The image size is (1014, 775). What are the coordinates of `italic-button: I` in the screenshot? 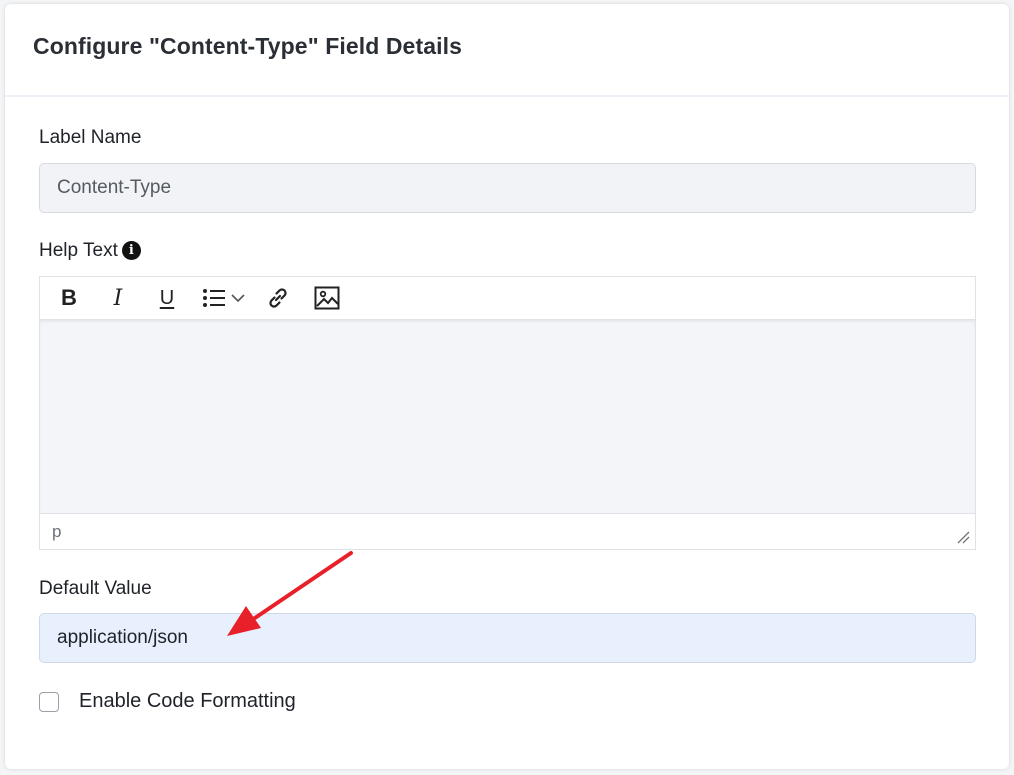 It's located at (118, 298).